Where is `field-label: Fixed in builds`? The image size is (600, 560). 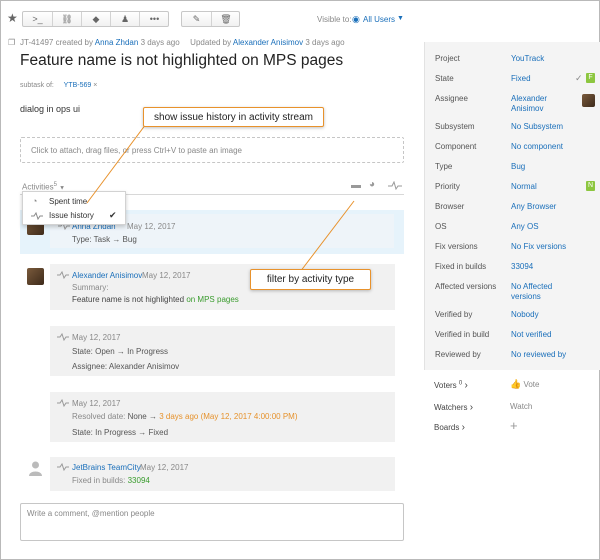 field-label: Fixed in builds is located at coordinates (461, 266).